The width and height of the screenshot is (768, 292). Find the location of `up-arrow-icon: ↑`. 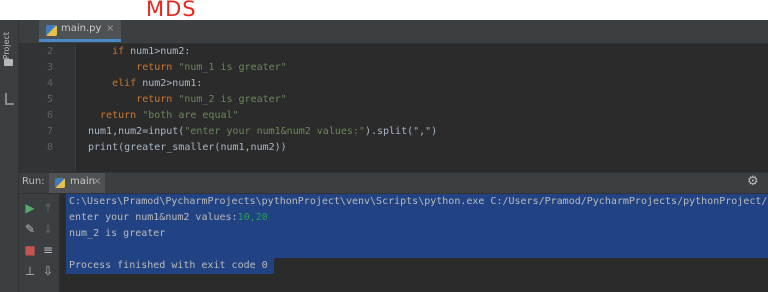

up-arrow-icon: ↑ is located at coordinates (48, 208).